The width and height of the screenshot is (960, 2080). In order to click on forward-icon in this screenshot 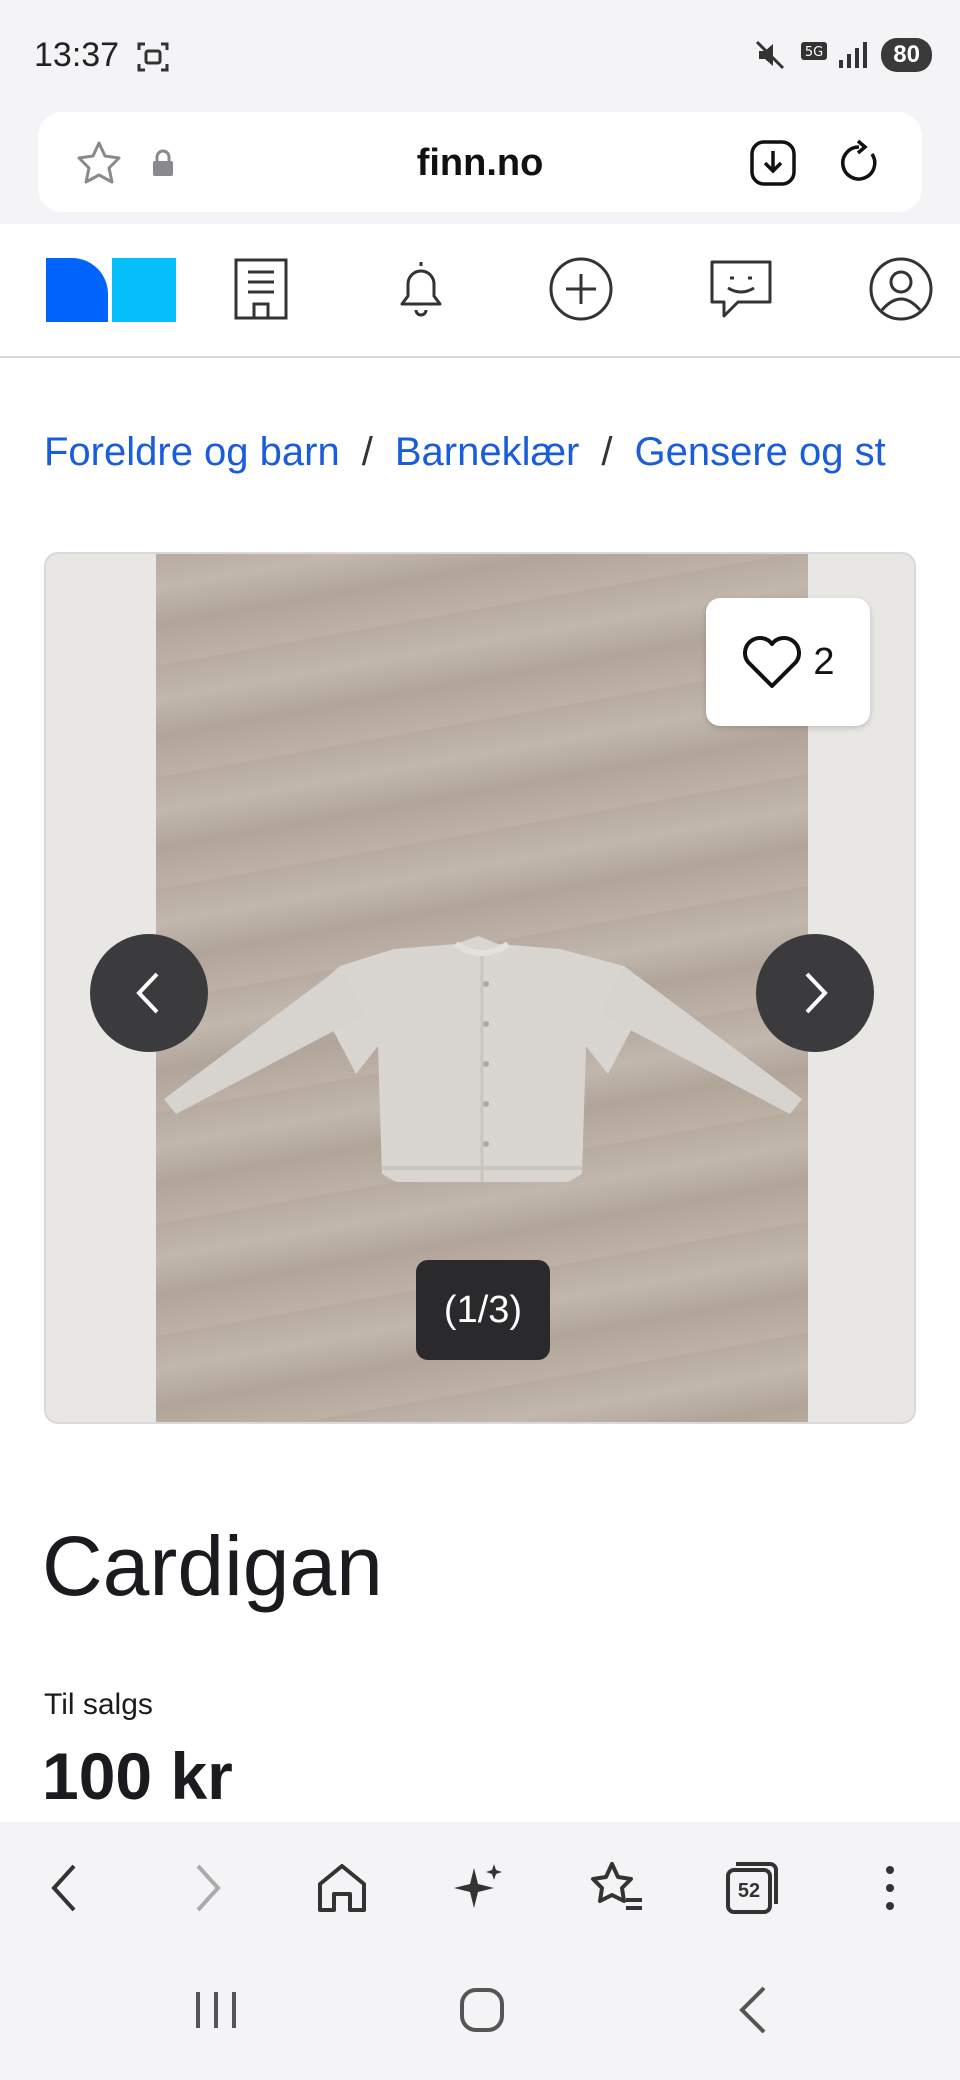, I will do `click(206, 1888)`.